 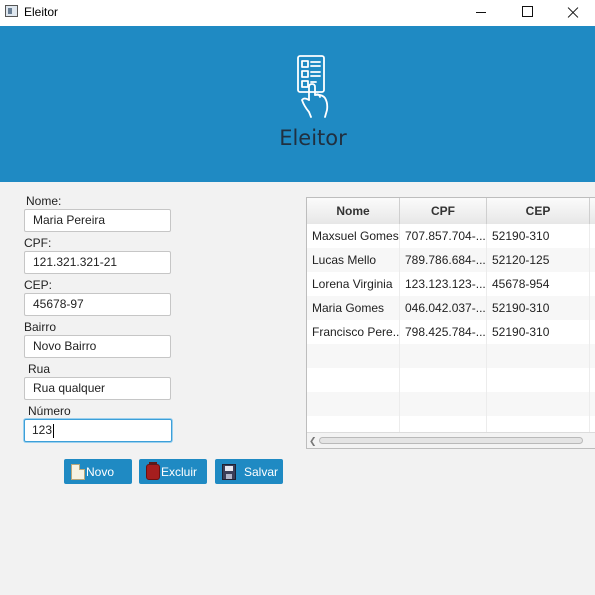 What do you see at coordinates (353, 308) in the screenshot?
I see `cell-nome: Maria Gomes` at bounding box center [353, 308].